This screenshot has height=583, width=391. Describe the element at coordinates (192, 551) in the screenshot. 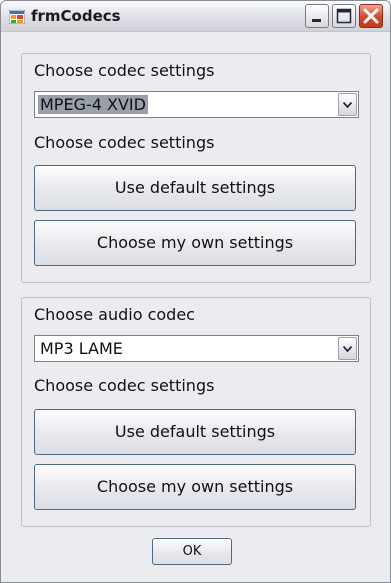

I see `ok-button: OK` at that location.